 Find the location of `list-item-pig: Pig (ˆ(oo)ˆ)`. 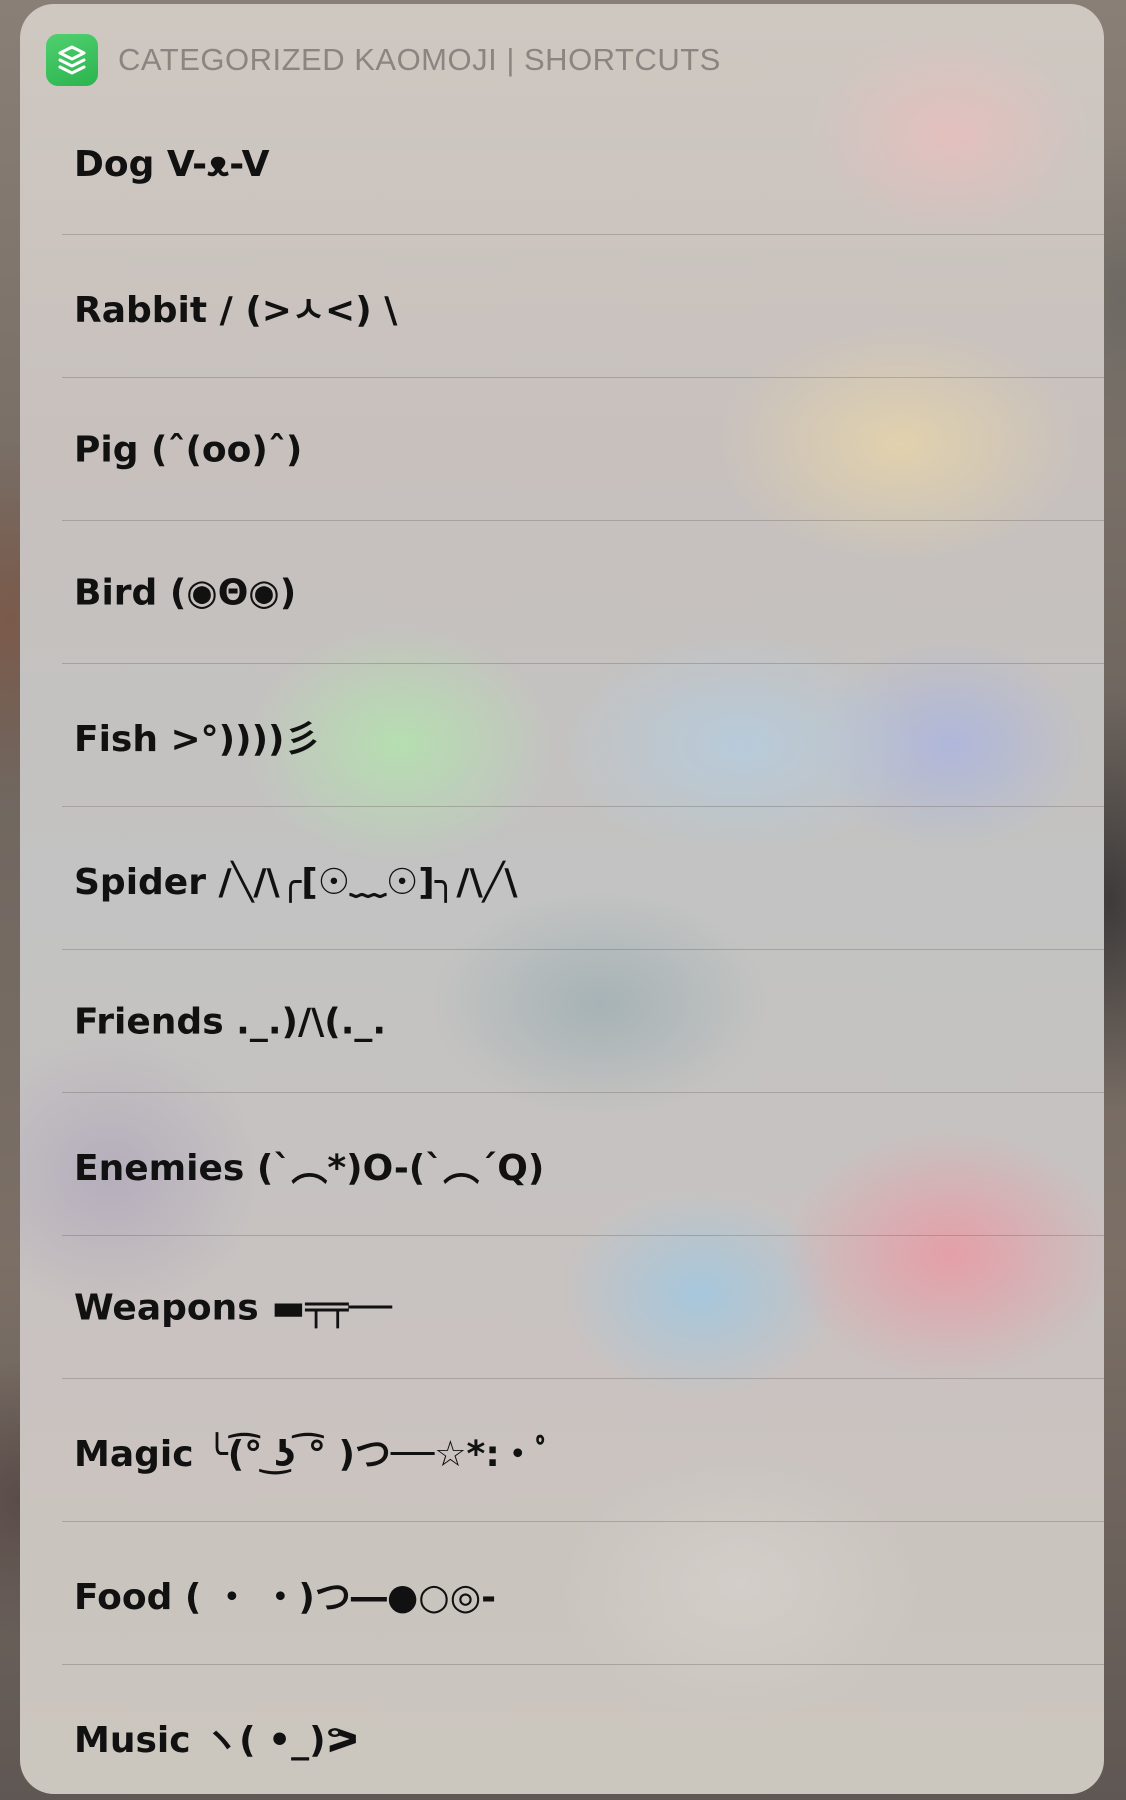

list-item-pig: Pig (ˆ(oo)ˆ) is located at coordinates (562, 449).